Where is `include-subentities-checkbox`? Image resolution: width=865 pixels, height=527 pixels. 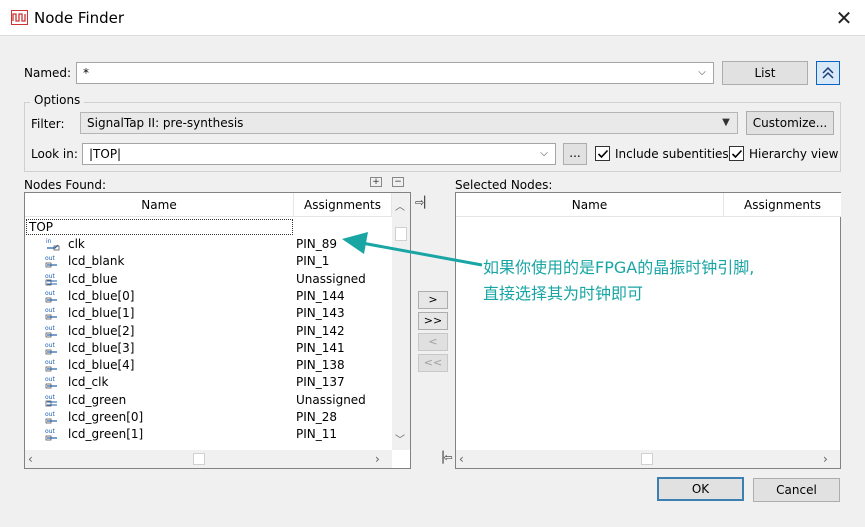 include-subentities-checkbox is located at coordinates (602, 153).